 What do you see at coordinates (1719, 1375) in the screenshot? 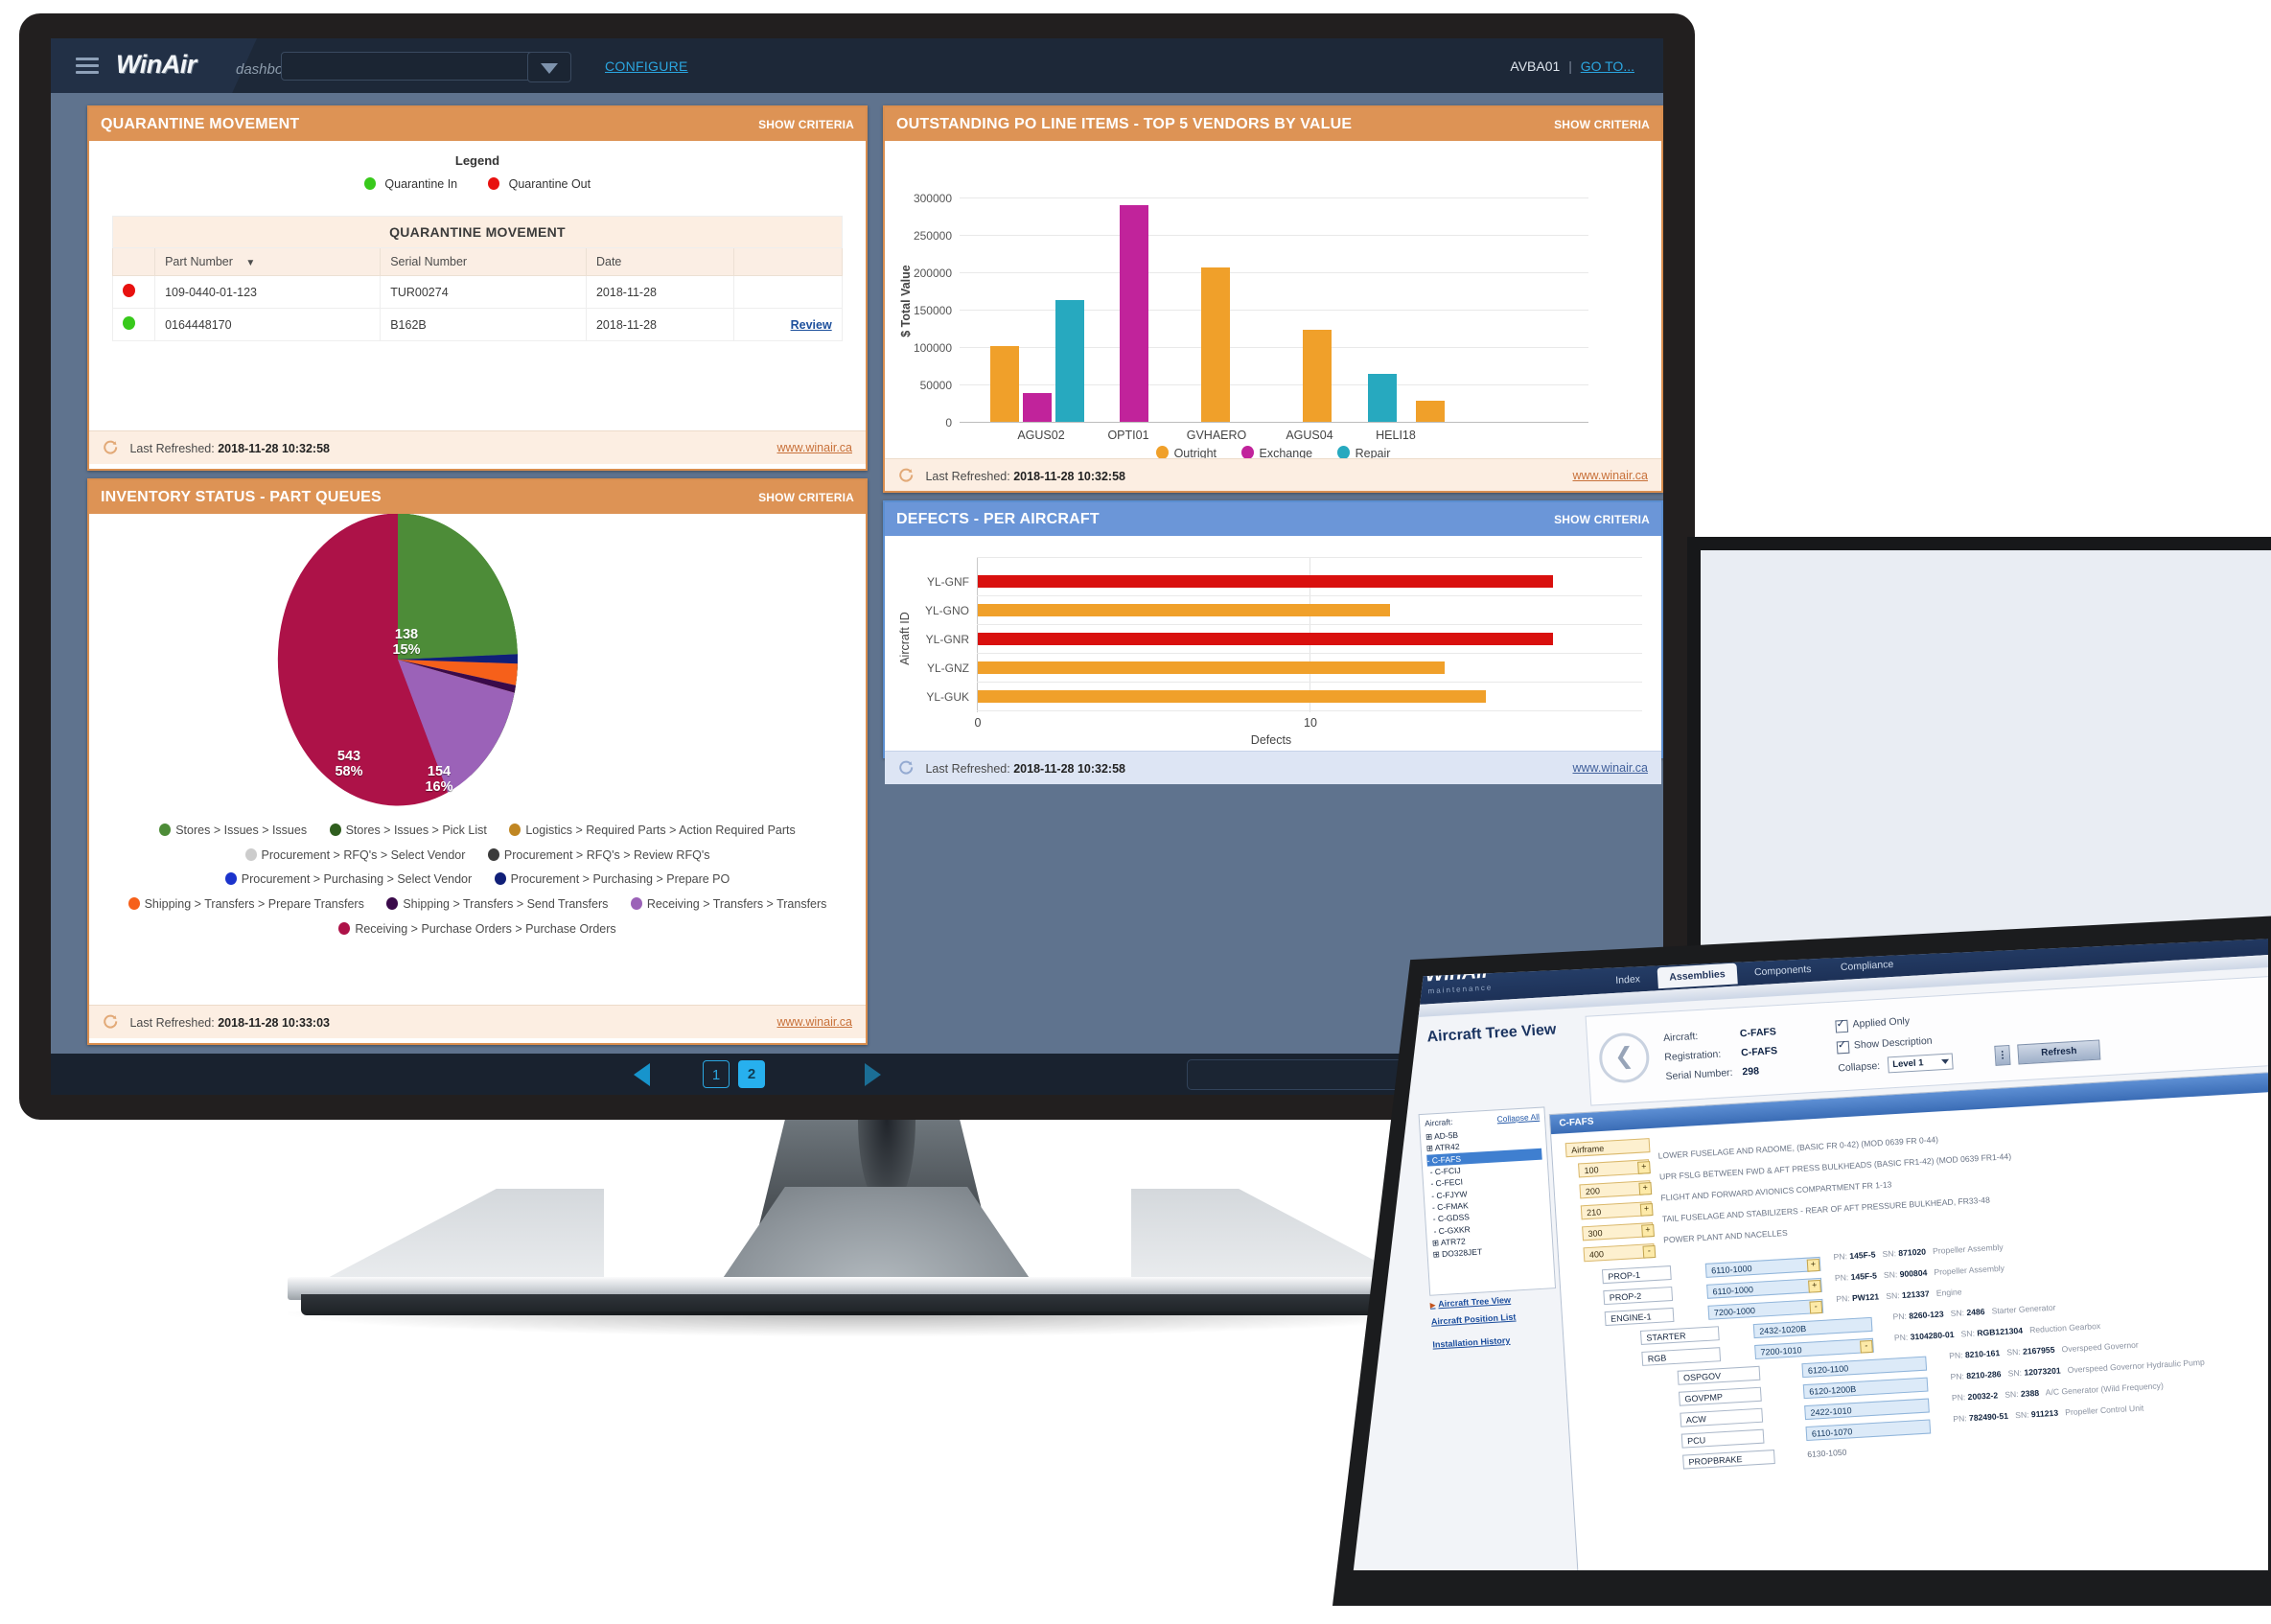
I see `tree-pos-ospgov: OSPGOV` at bounding box center [1719, 1375].